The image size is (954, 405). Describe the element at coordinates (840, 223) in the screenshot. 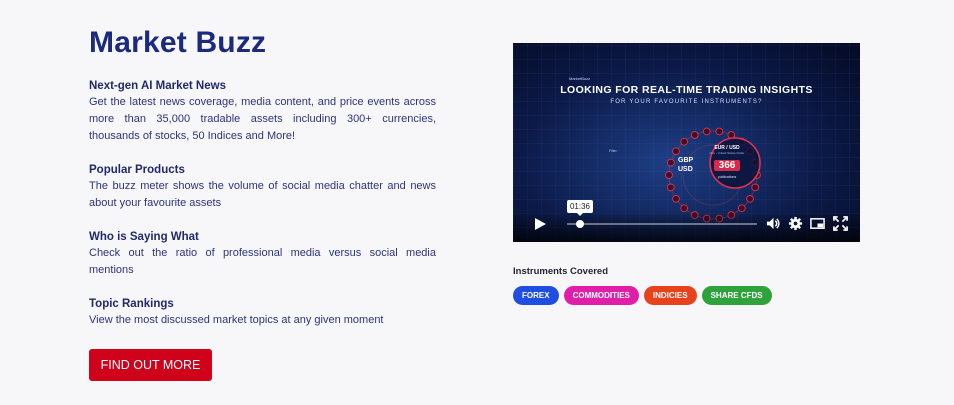

I see `fullscreen-icon` at that location.